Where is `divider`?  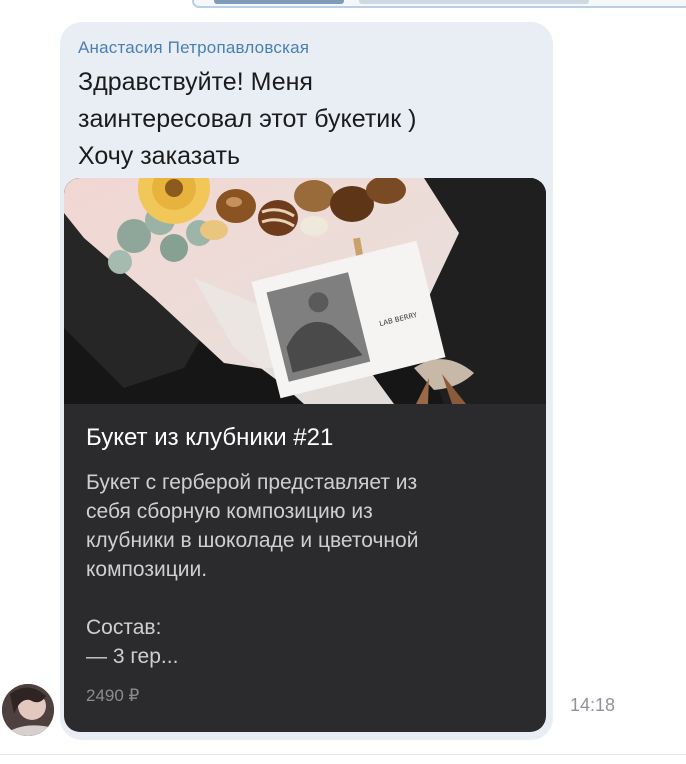
divider is located at coordinates (343, 754).